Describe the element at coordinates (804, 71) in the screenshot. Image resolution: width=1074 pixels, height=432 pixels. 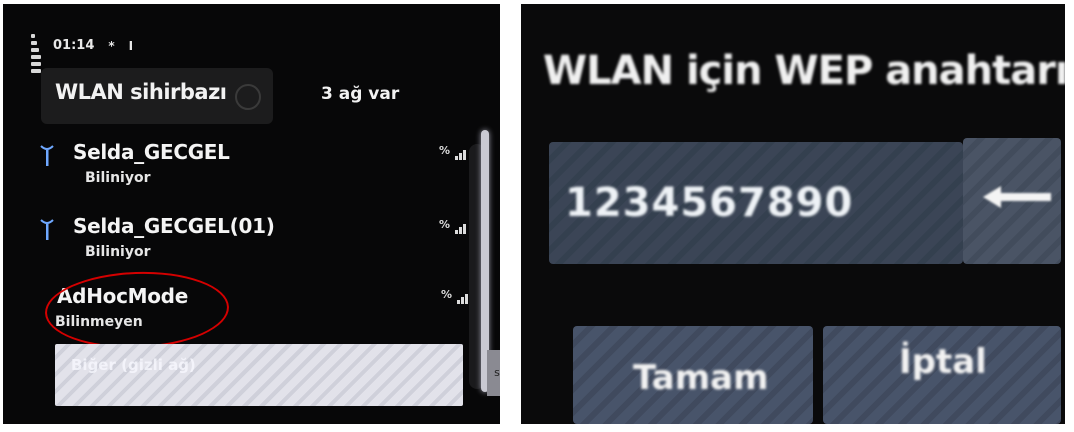
I see `dialog-title: WLAN için WEP anahtarı:` at that location.